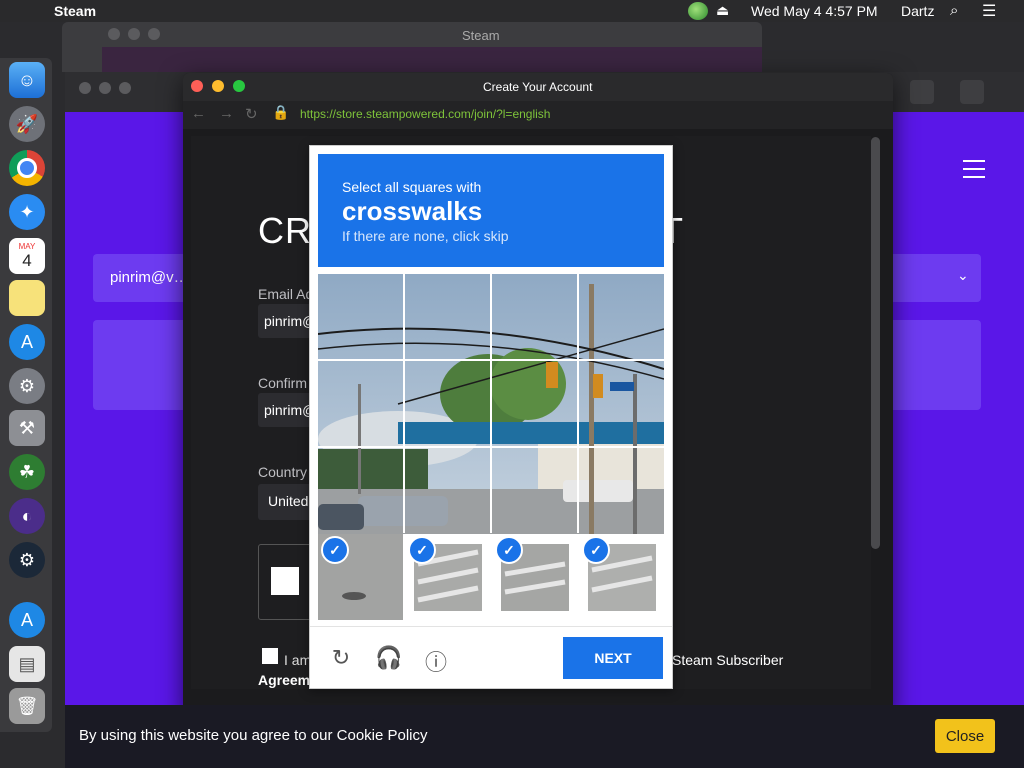 Image resolution: width=1024 pixels, height=768 pixels. Describe the element at coordinates (288, 501) in the screenshot. I see `country-value: United` at that location.